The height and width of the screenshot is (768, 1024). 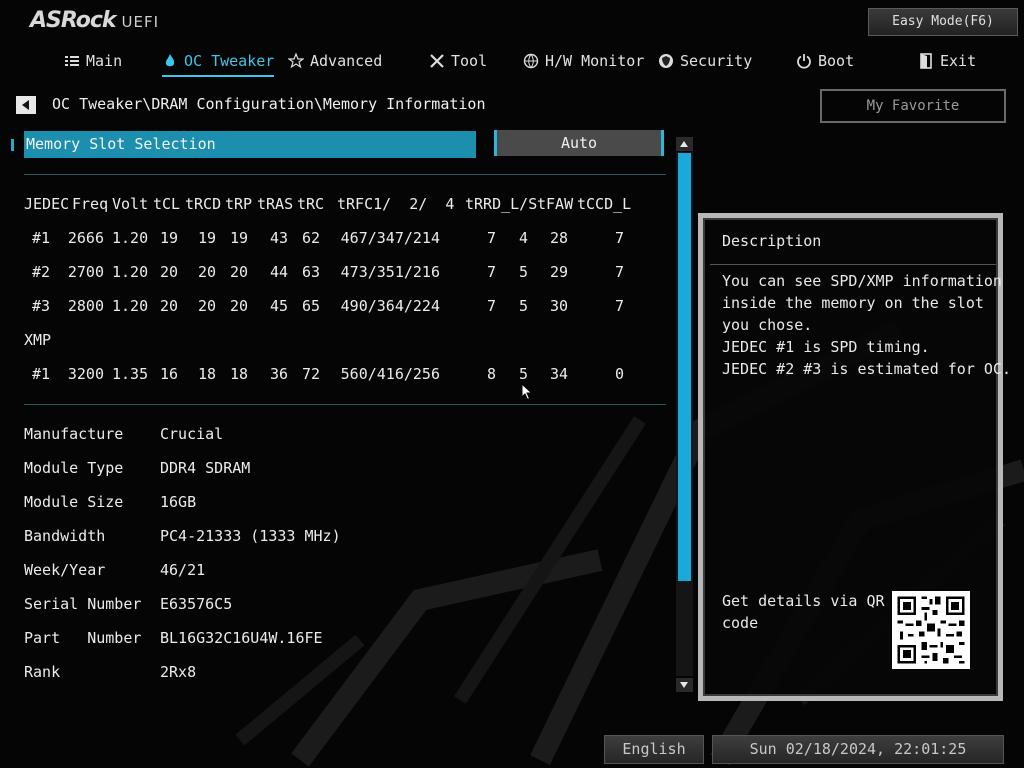 What do you see at coordinates (523, 272) in the screenshot?
I see `cell-trrd-s: 5` at bounding box center [523, 272].